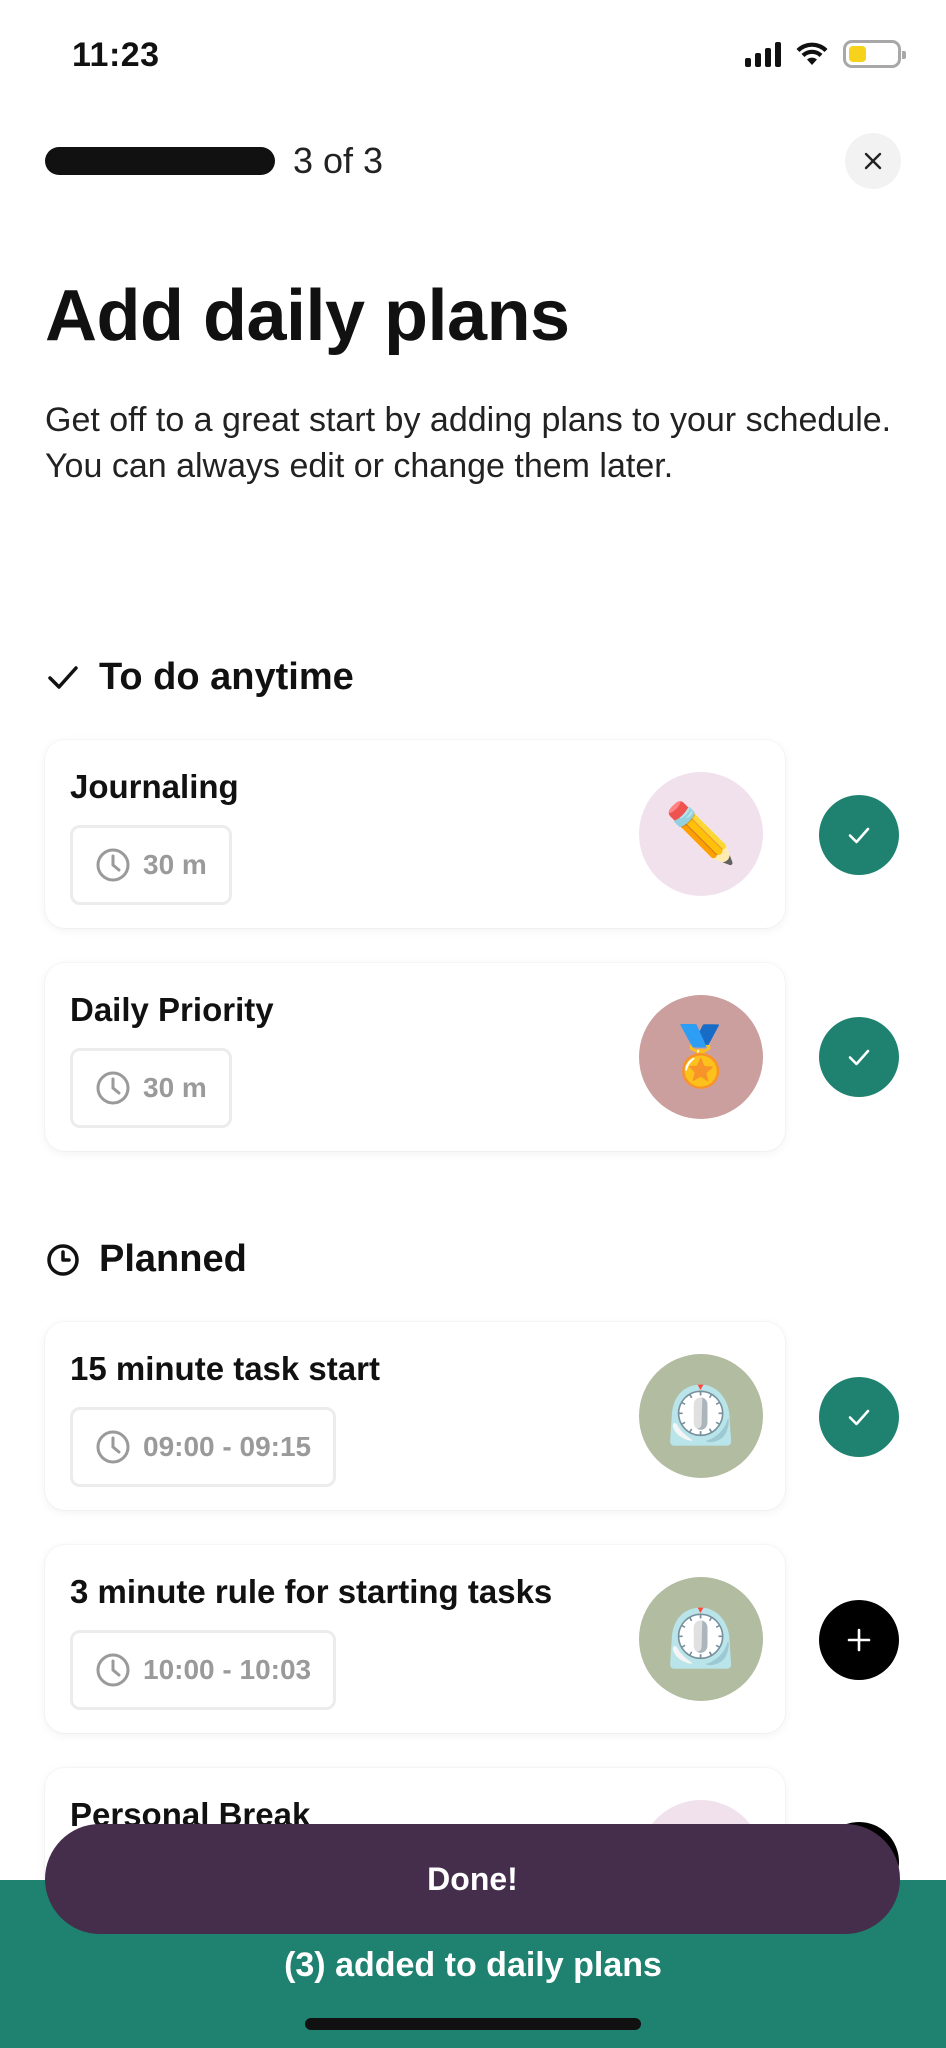 Image resolution: width=946 pixels, height=2048 pixels. Describe the element at coordinates (307, 316) in the screenshot. I see `page-title: Add daily plans` at that location.